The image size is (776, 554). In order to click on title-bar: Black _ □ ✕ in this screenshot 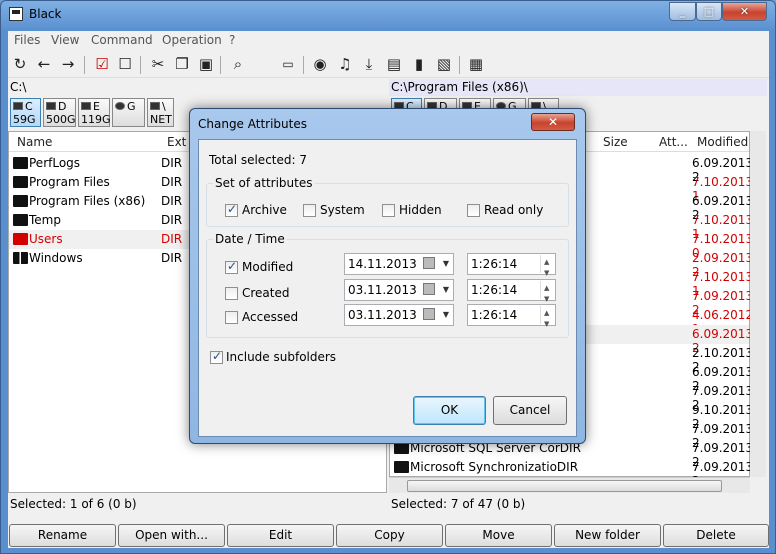, I will do `click(388, 15)`.